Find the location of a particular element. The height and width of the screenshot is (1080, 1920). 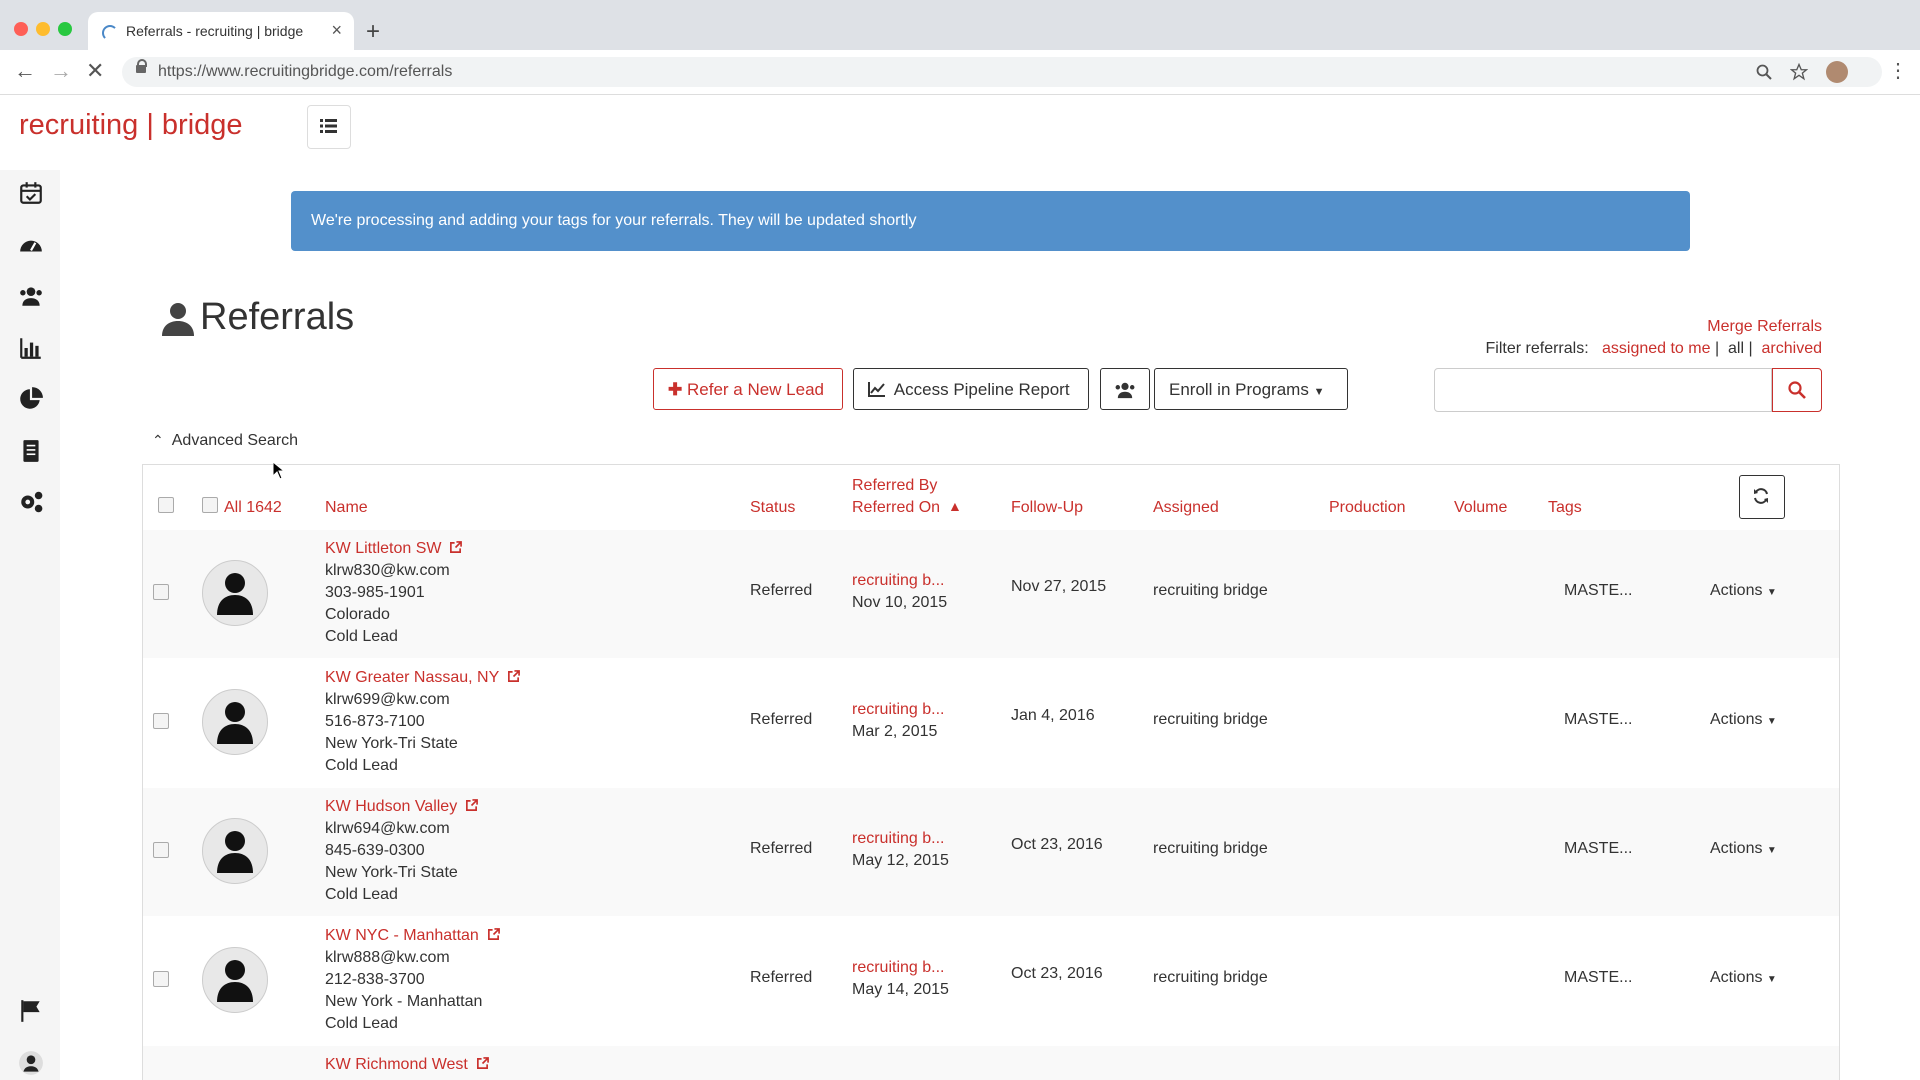

new-tab-icon: + is located at coordinates (373, 32).